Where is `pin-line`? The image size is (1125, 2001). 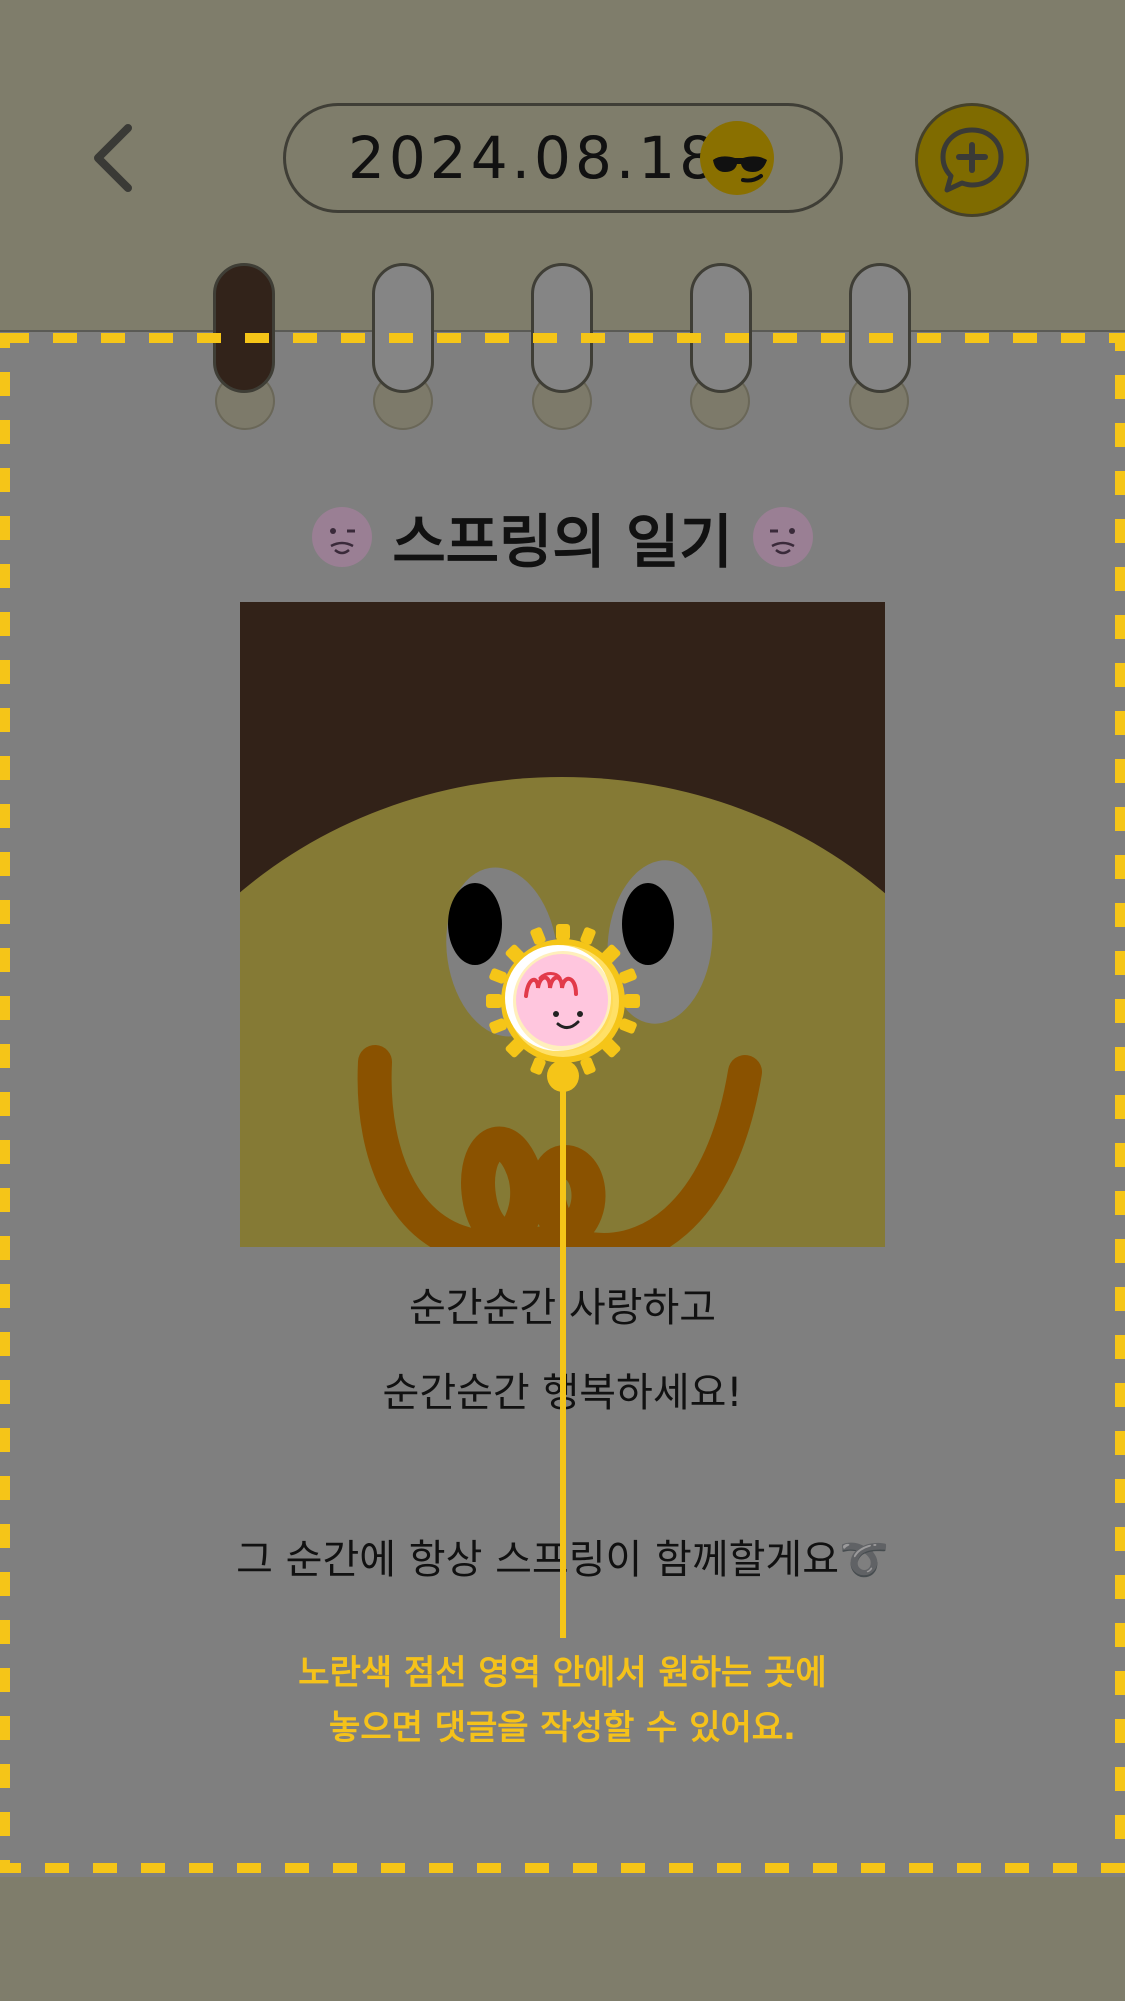
pin-line is located at coordinates (563, 1358).